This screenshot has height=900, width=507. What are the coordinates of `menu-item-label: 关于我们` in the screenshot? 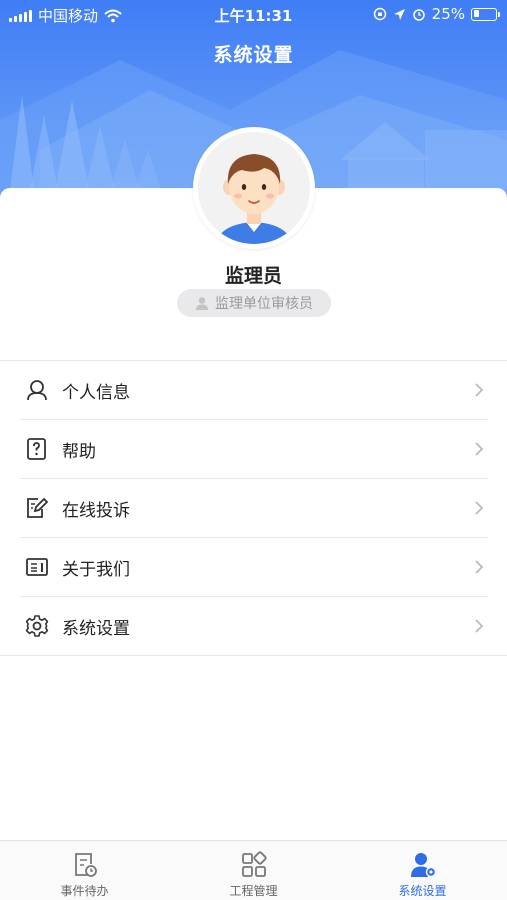 It's located at (96, 569).